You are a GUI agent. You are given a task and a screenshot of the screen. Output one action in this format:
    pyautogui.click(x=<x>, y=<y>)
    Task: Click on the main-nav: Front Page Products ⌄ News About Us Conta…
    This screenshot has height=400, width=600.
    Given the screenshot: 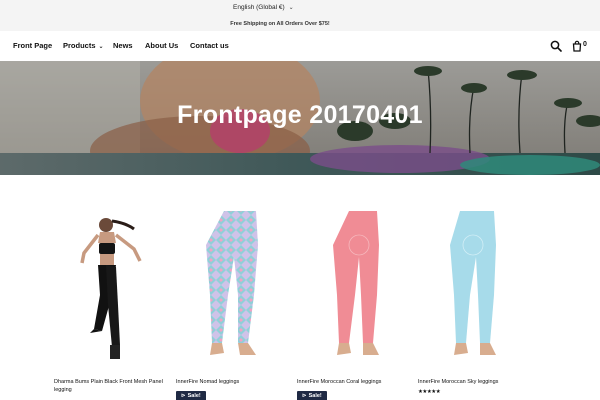 What is the action you would take?
    pyautogui.click(x=300, y=46)
    